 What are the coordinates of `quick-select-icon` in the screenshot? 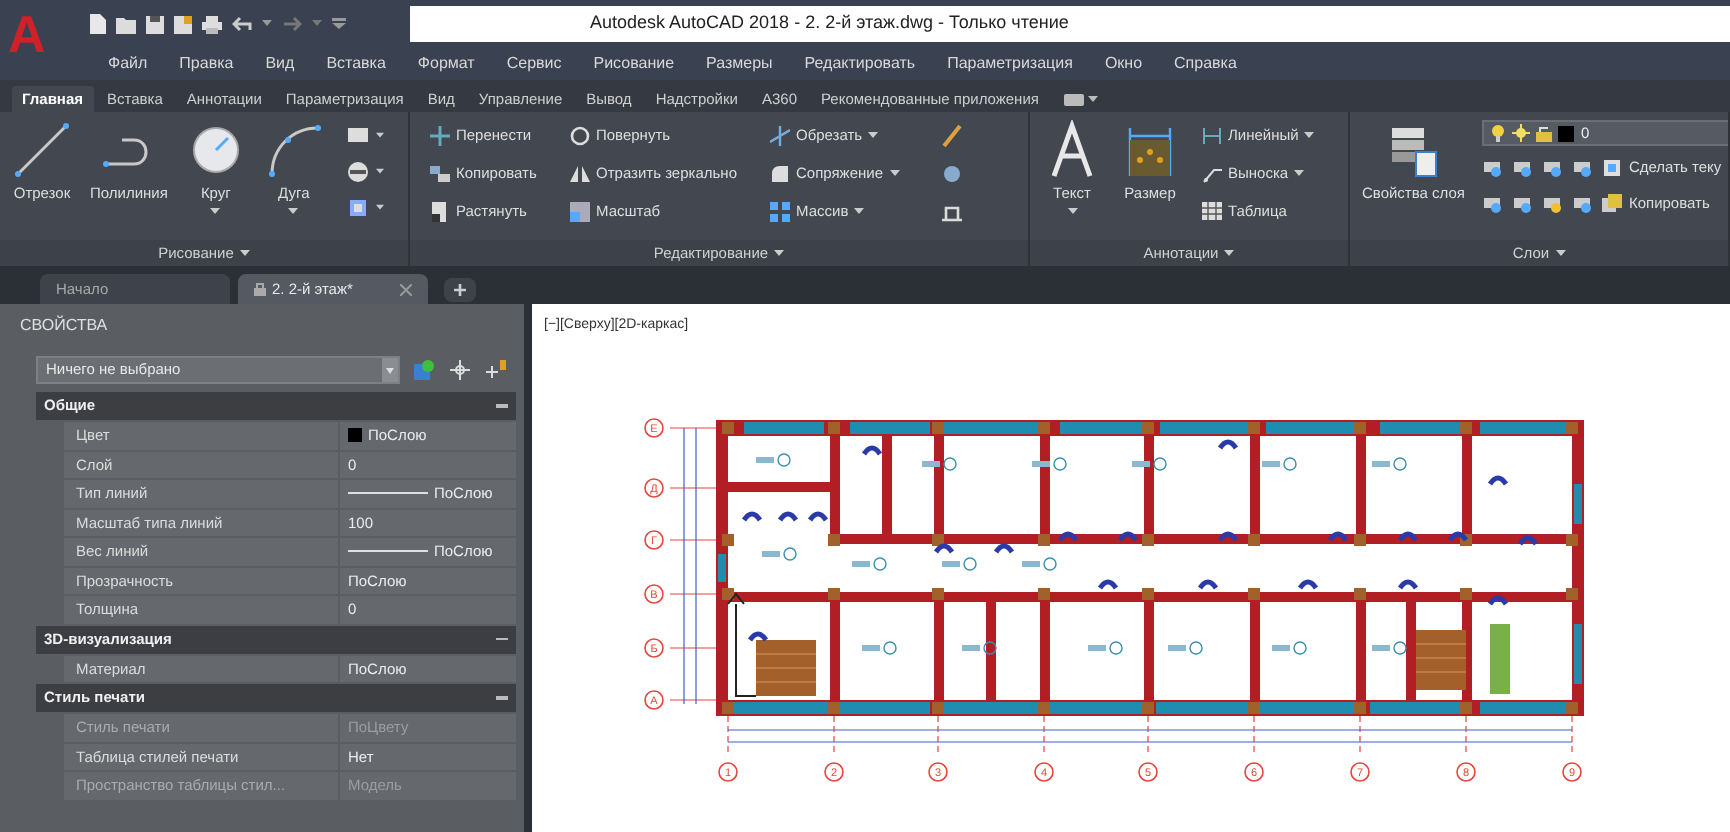 It's located at (424, 370).